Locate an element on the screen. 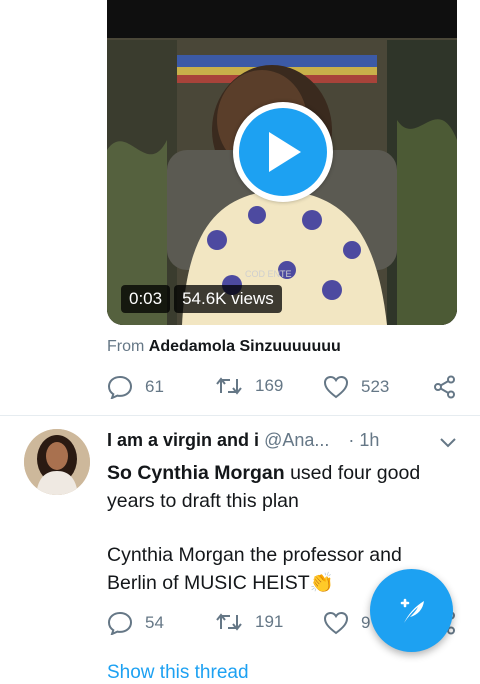 The height and width of the screenshot is (684, 480). video-views: 54.6K views is located at coordinates (228, 299).